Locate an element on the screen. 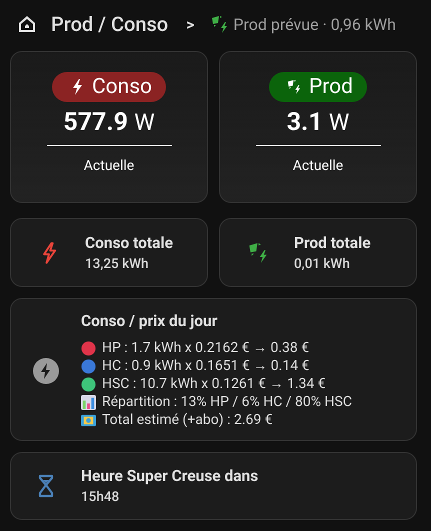  breadcrumb-chevron: > is located at coordinates (190, 24).